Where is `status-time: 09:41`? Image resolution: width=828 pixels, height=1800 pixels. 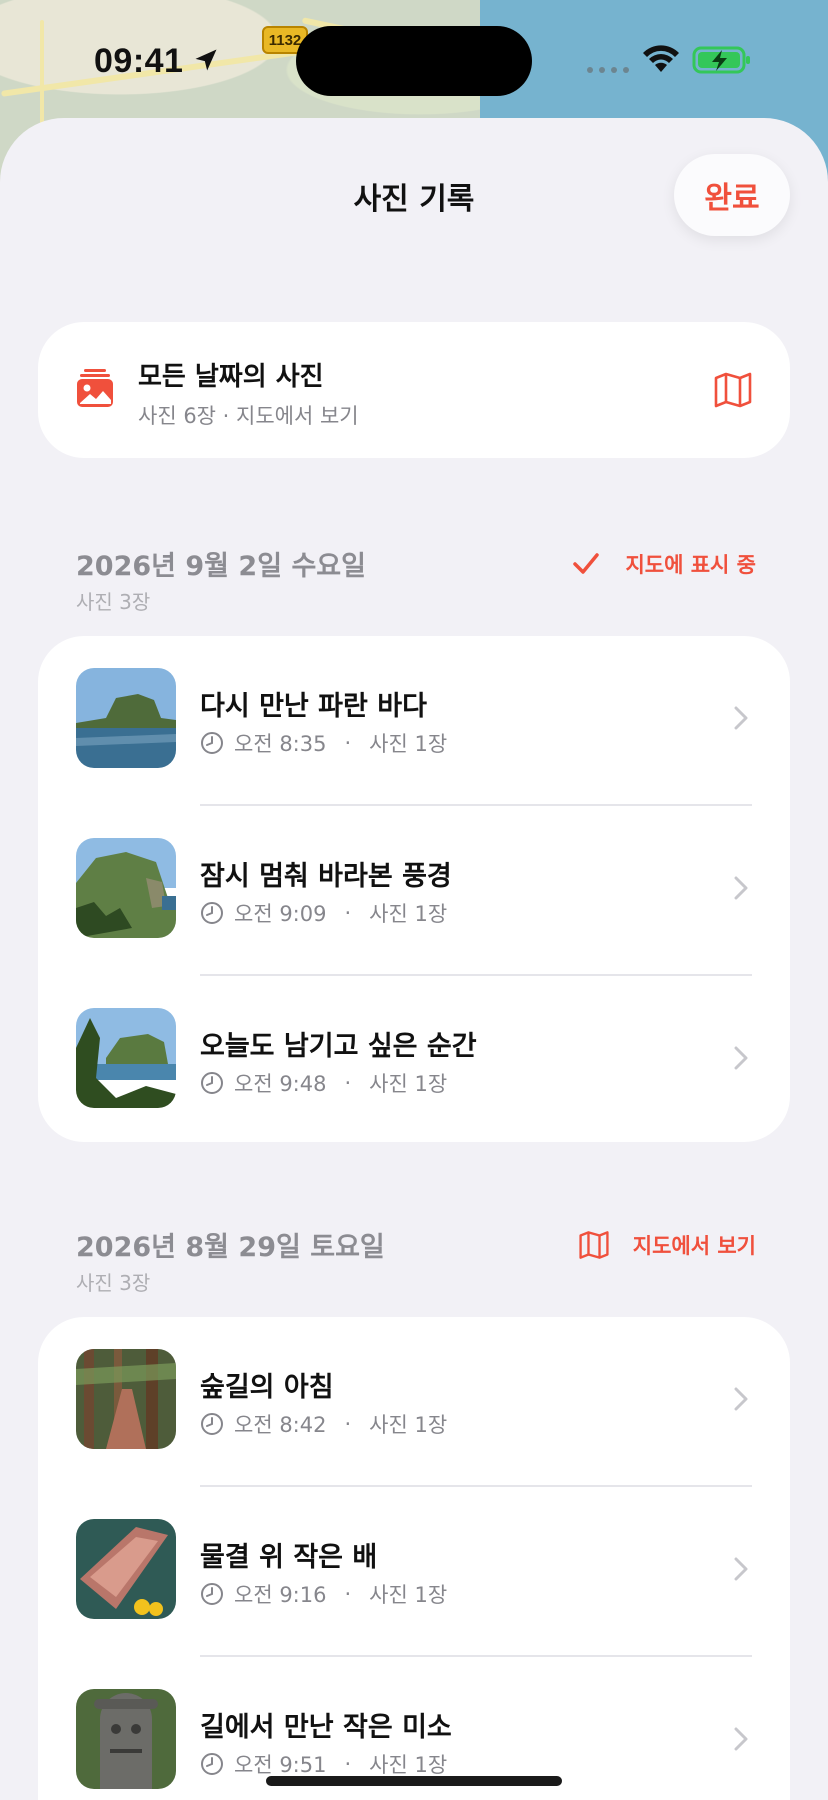 status-time: 09:41 is located at coordinates (139, 61).